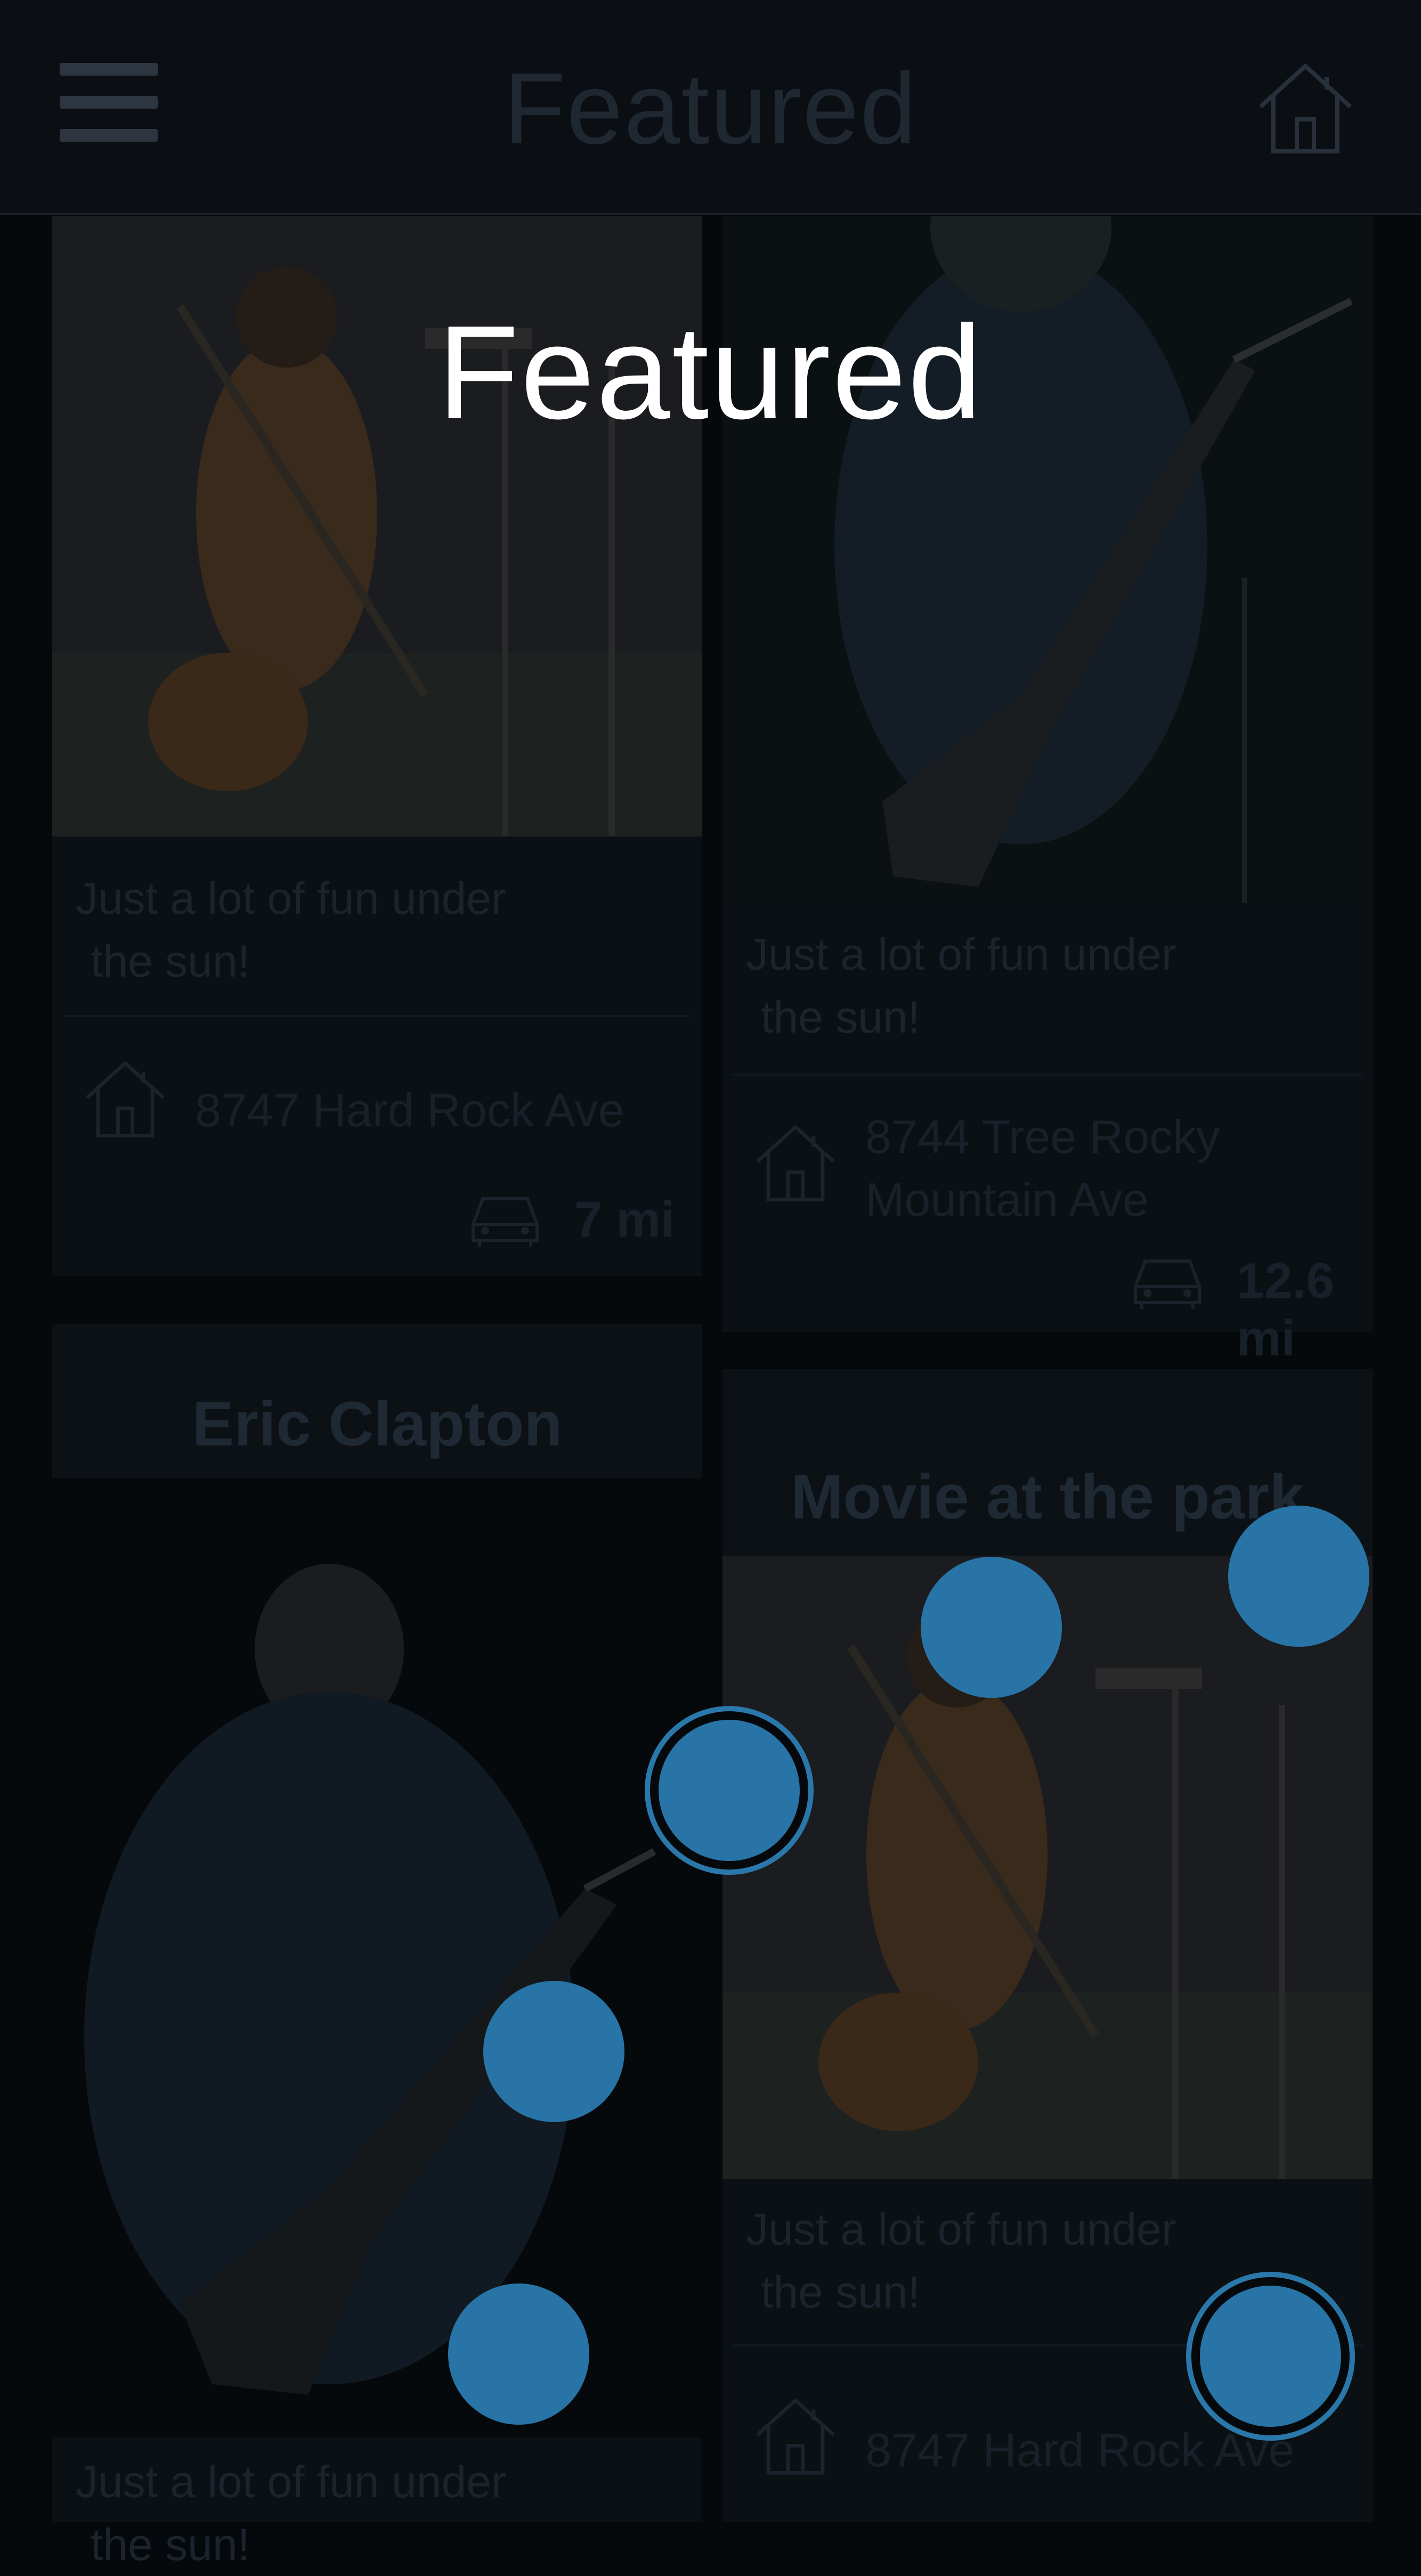 This screenshot has width=1421, height=2576. I want to click on overlay-title: Featured, so click(710, 372).